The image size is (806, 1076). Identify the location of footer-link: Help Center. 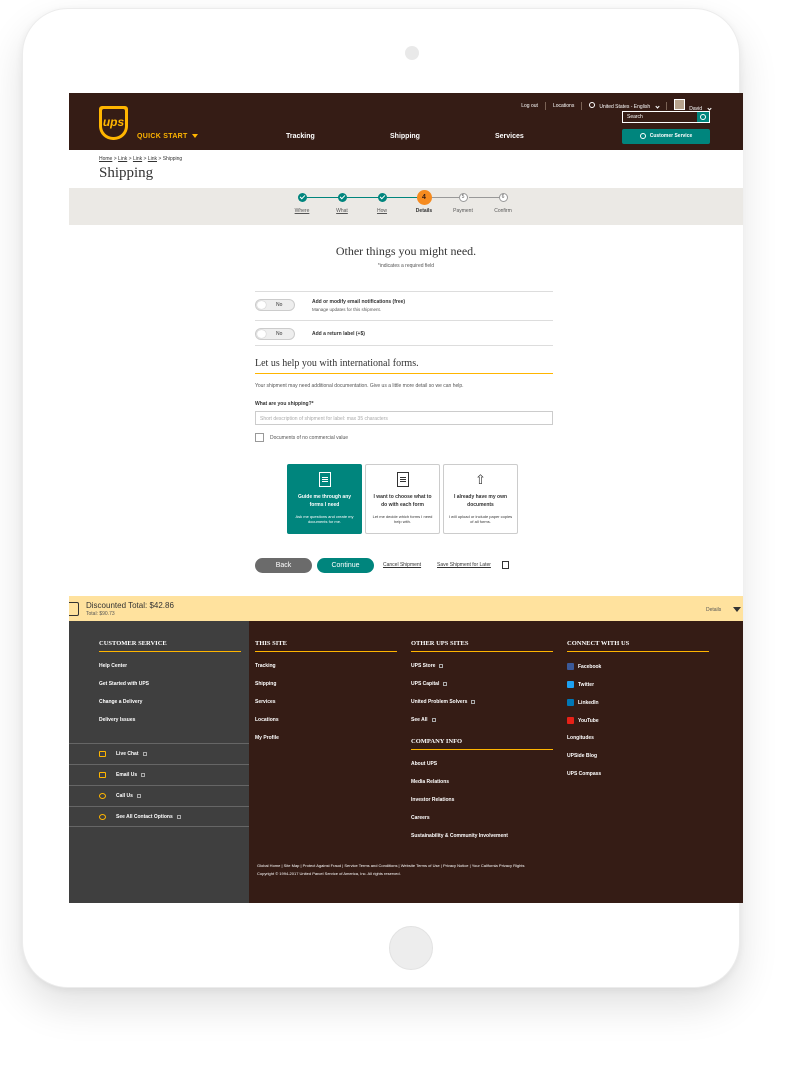
(113, 666).